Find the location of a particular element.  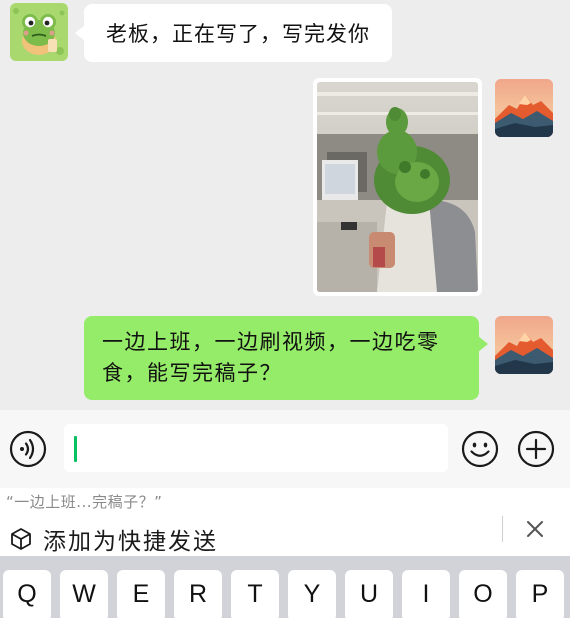

emoji-icon is located at coordinates (480, 449).